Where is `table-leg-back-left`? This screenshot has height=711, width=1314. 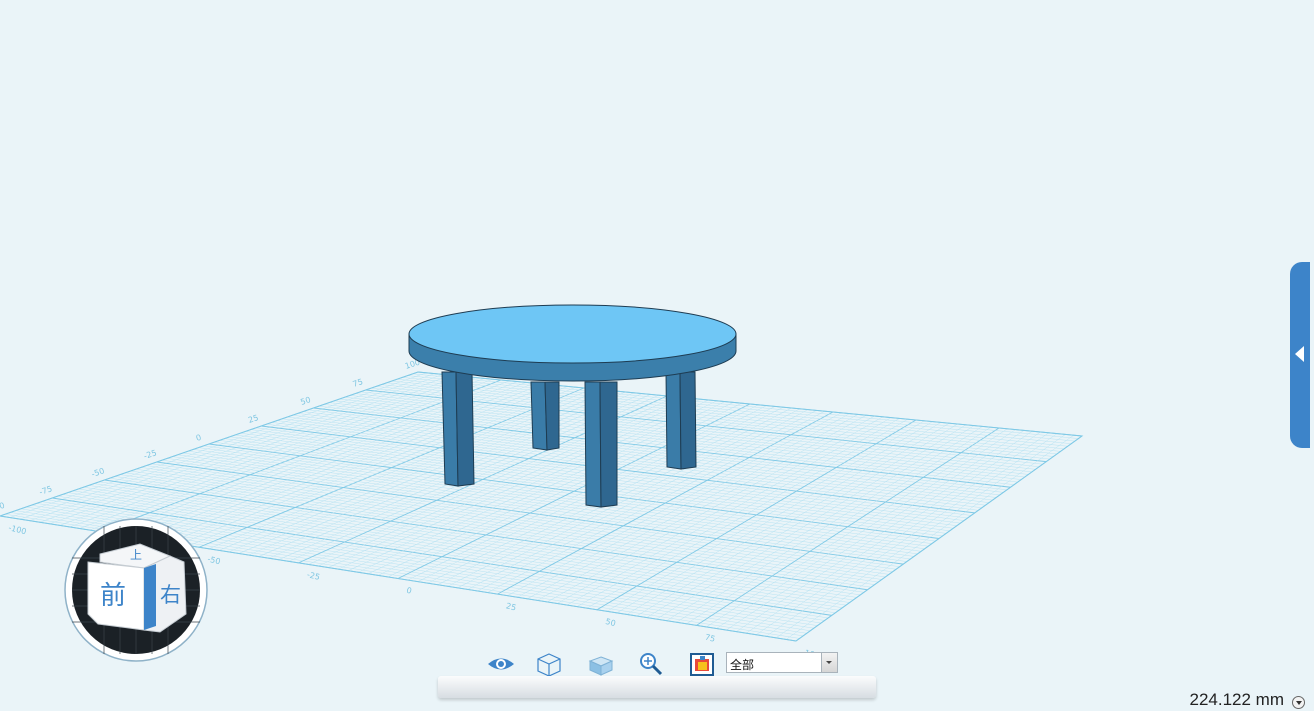 table-leg-back-left is located at coordinates (545, 416).